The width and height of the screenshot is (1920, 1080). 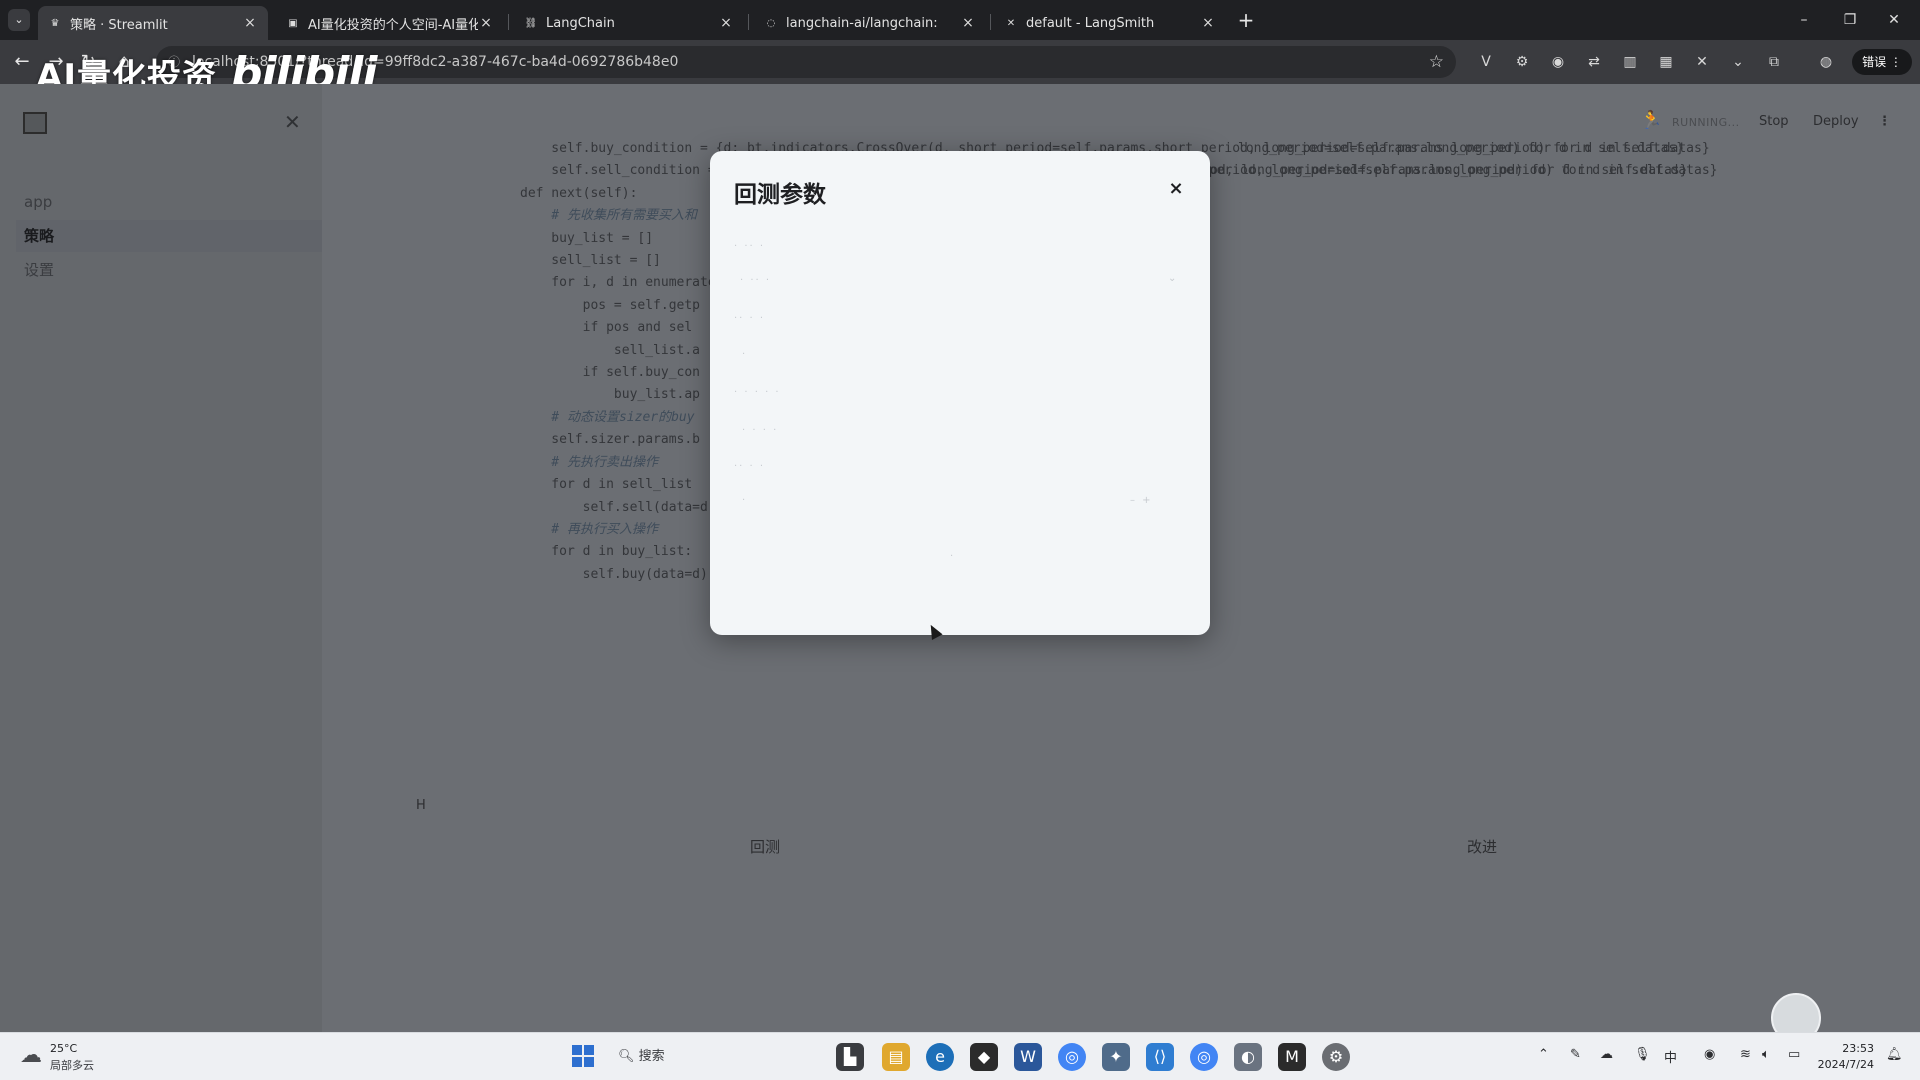 I want to click on field-label-placeholder: · ·· ·, so click(x=750, y=246).